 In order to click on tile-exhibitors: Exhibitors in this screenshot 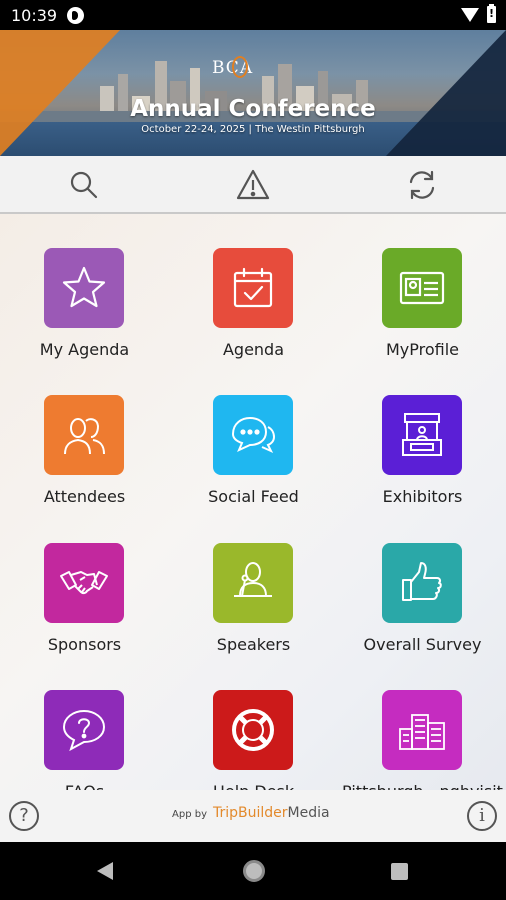, I will do `click(422, 434)`.